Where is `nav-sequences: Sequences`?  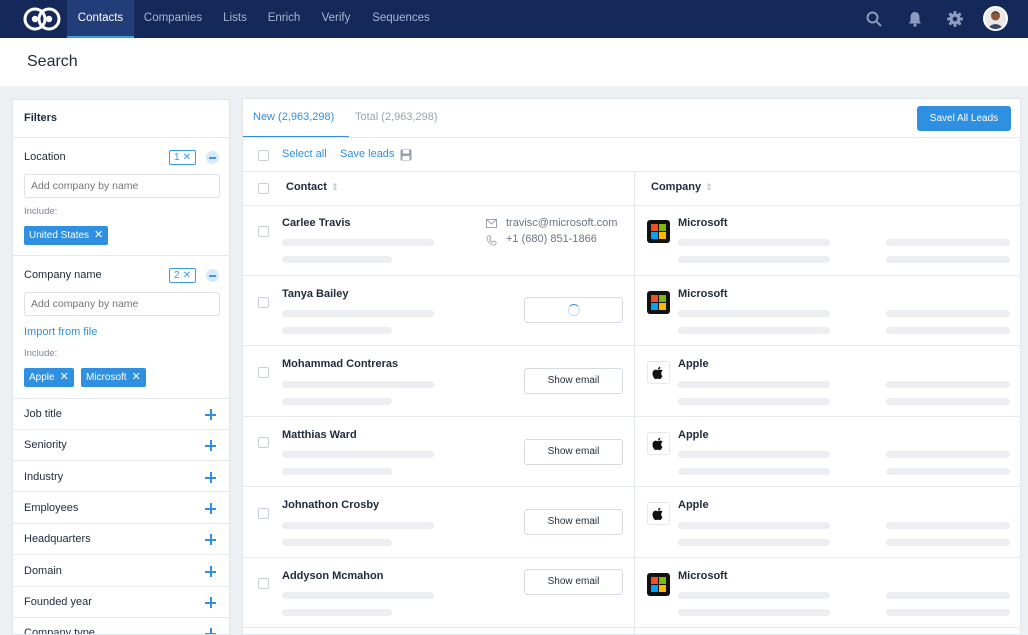
nav-sequences: Sequences is located at coordinates (401, 19).